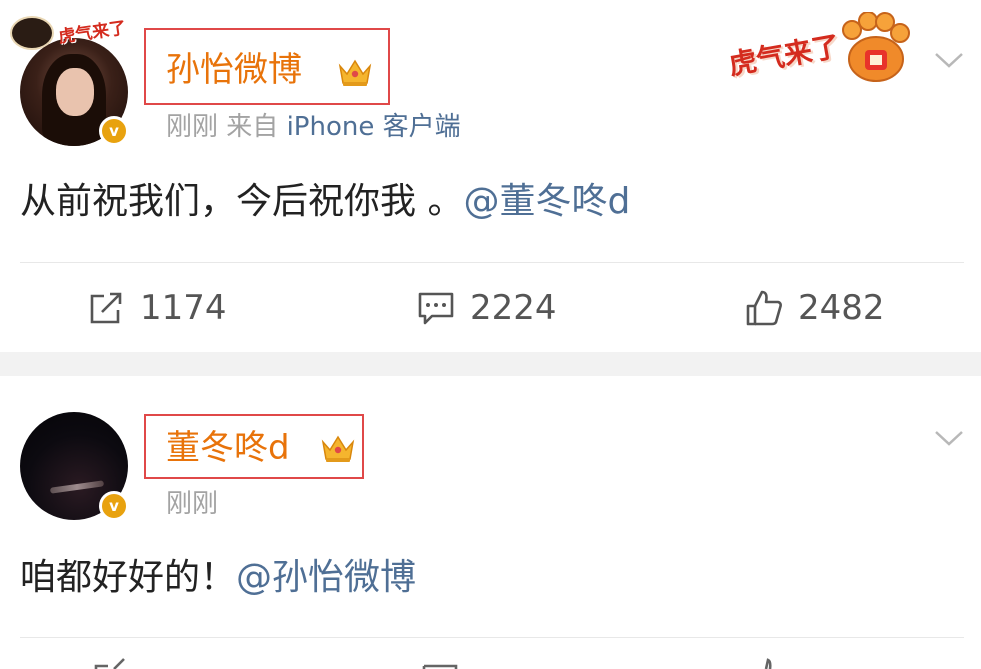  Describe the element at coordinates (242, 201) in the screenshot. I see `post-text: 从前祝我们，今后祝你我 。` at that location.